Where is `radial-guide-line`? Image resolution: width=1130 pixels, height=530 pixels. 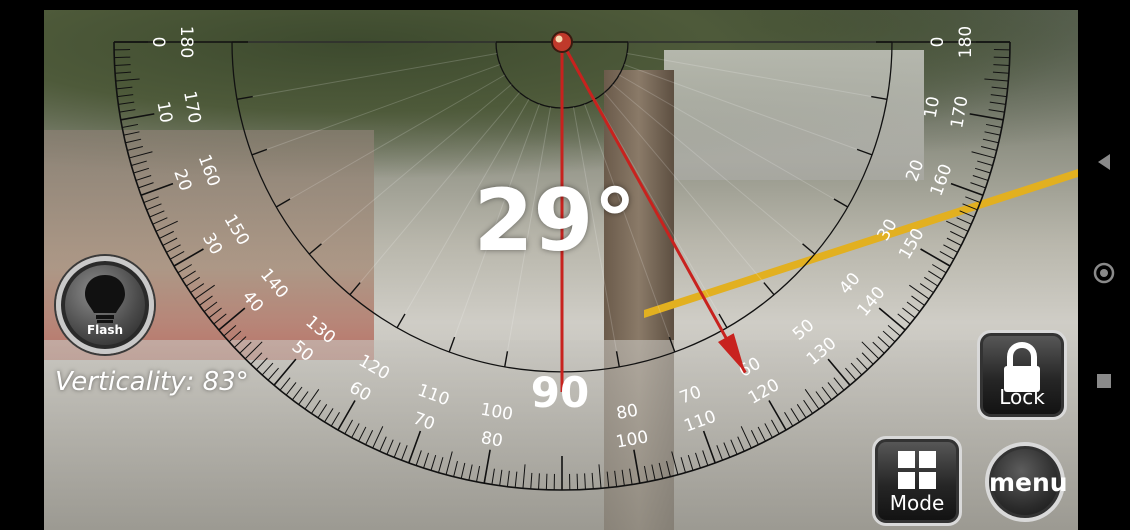 radial-guide-line is located at coordinates (383, 107).